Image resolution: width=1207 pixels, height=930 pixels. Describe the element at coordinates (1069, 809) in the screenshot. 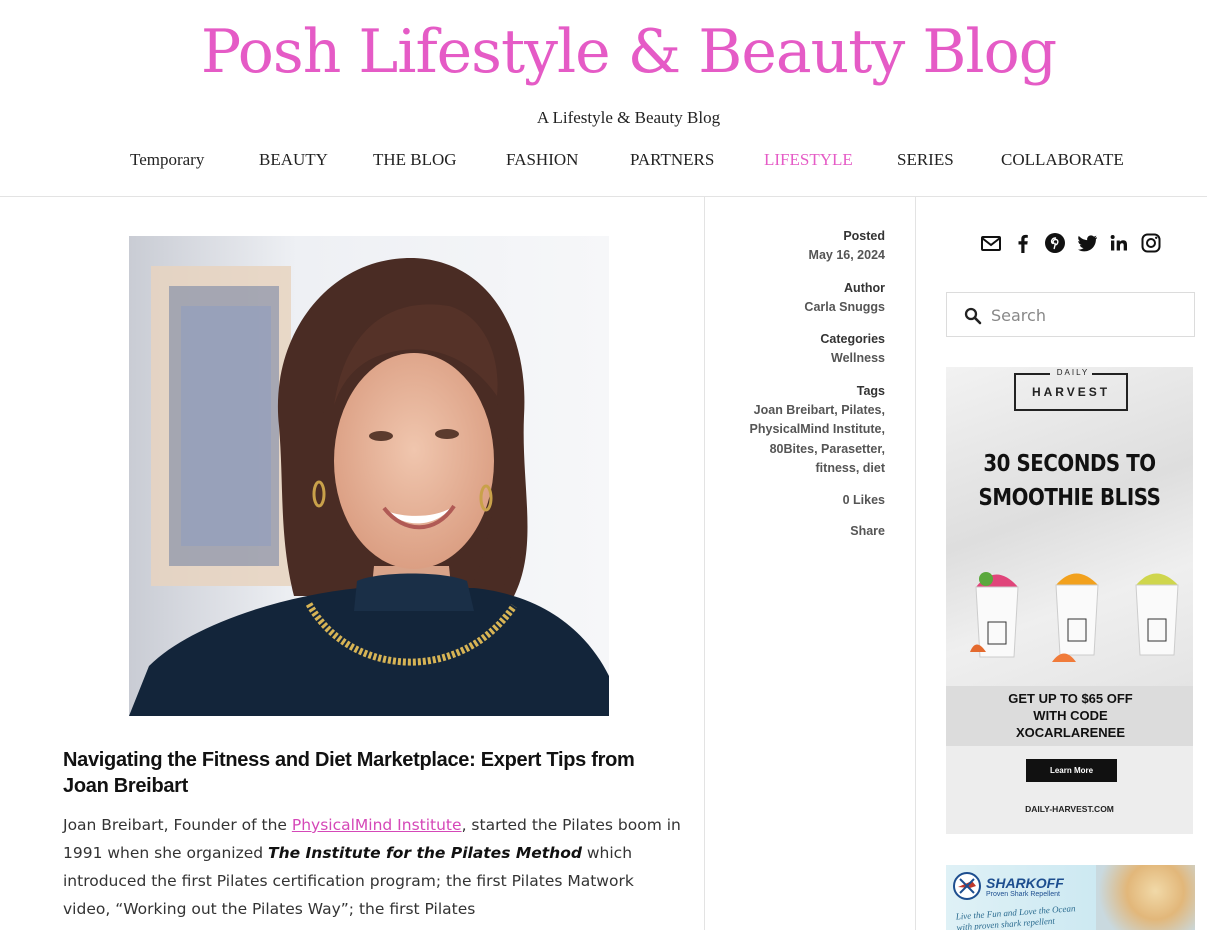

I see `ad-url: DAILY-HARVEST.COM` at that location.